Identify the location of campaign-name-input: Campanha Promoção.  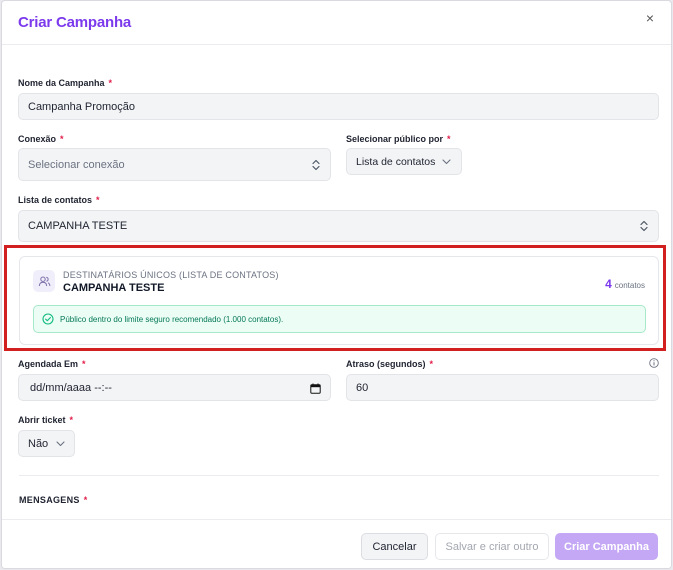
(338, 106).